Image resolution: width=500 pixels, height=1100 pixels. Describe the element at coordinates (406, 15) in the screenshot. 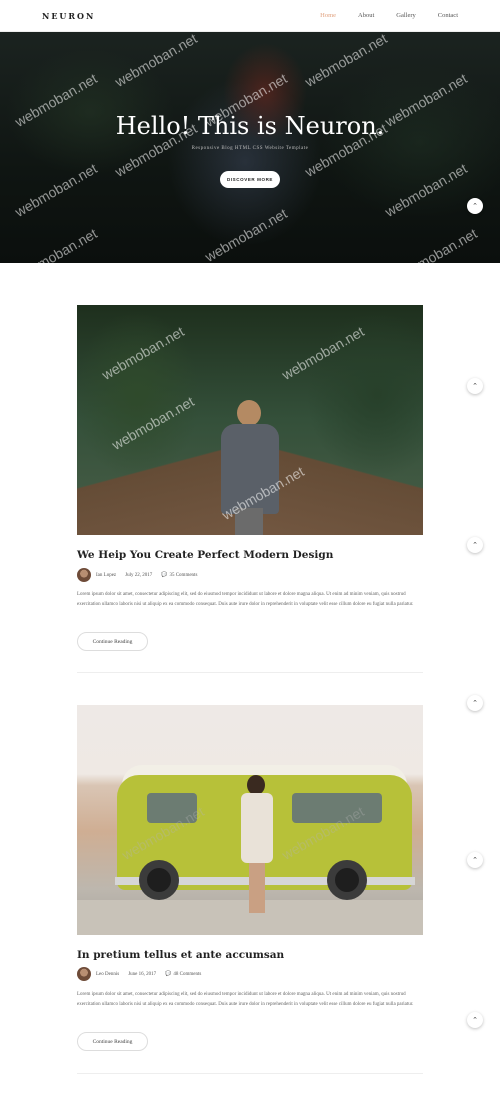

I see `nav-item-gallery: Gallery` at that location.